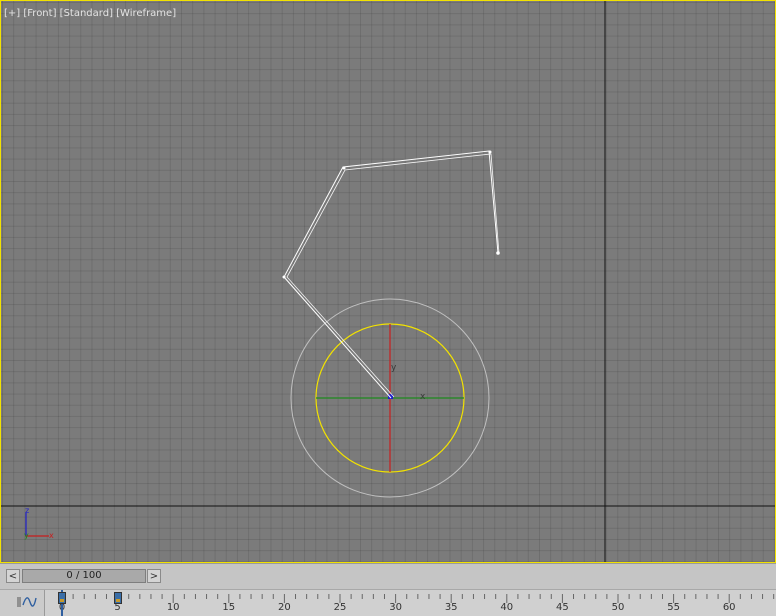 This screenshot has height=616, width=776. I want to click on ruler-label: 20, so click(284, 607).